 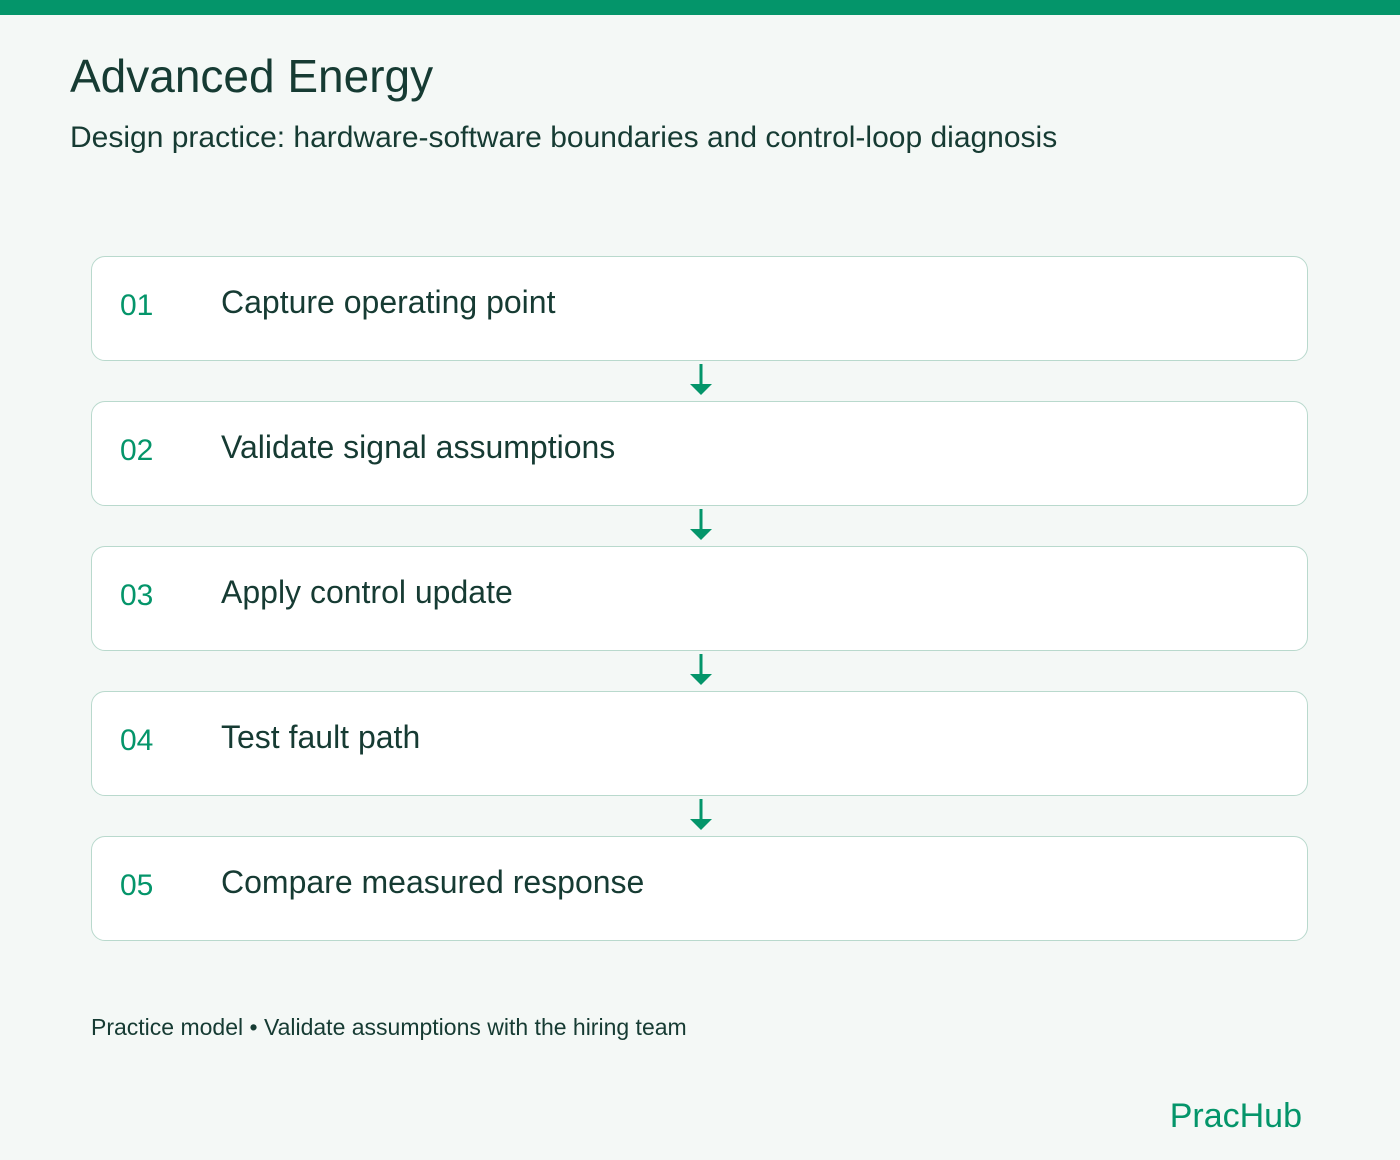 What do you see at coordinates (252, 76) in the screenshot?
I see `page-title: Advanced Energy` at bounding box center [252, 76].